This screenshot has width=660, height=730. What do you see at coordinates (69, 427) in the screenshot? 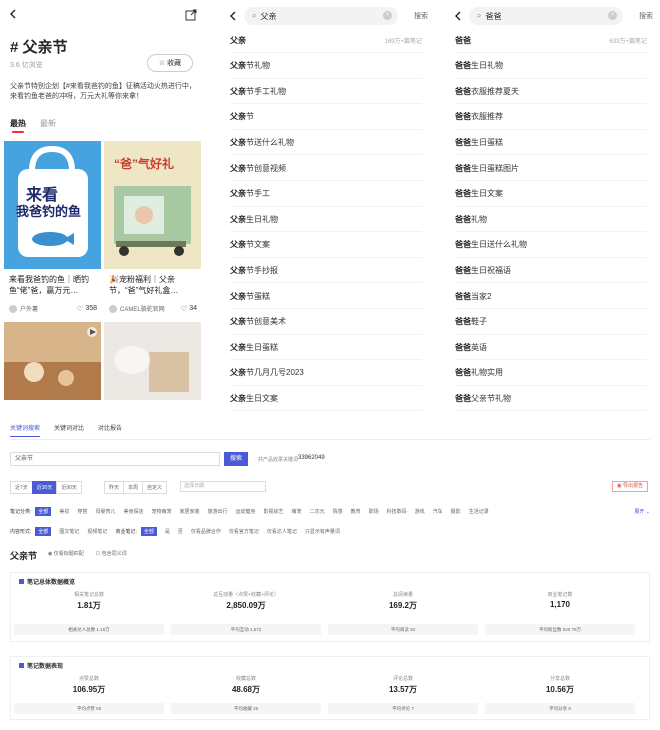
I see `tab-keyword-compare: 关键词对比` at bounding box center [69, 427].